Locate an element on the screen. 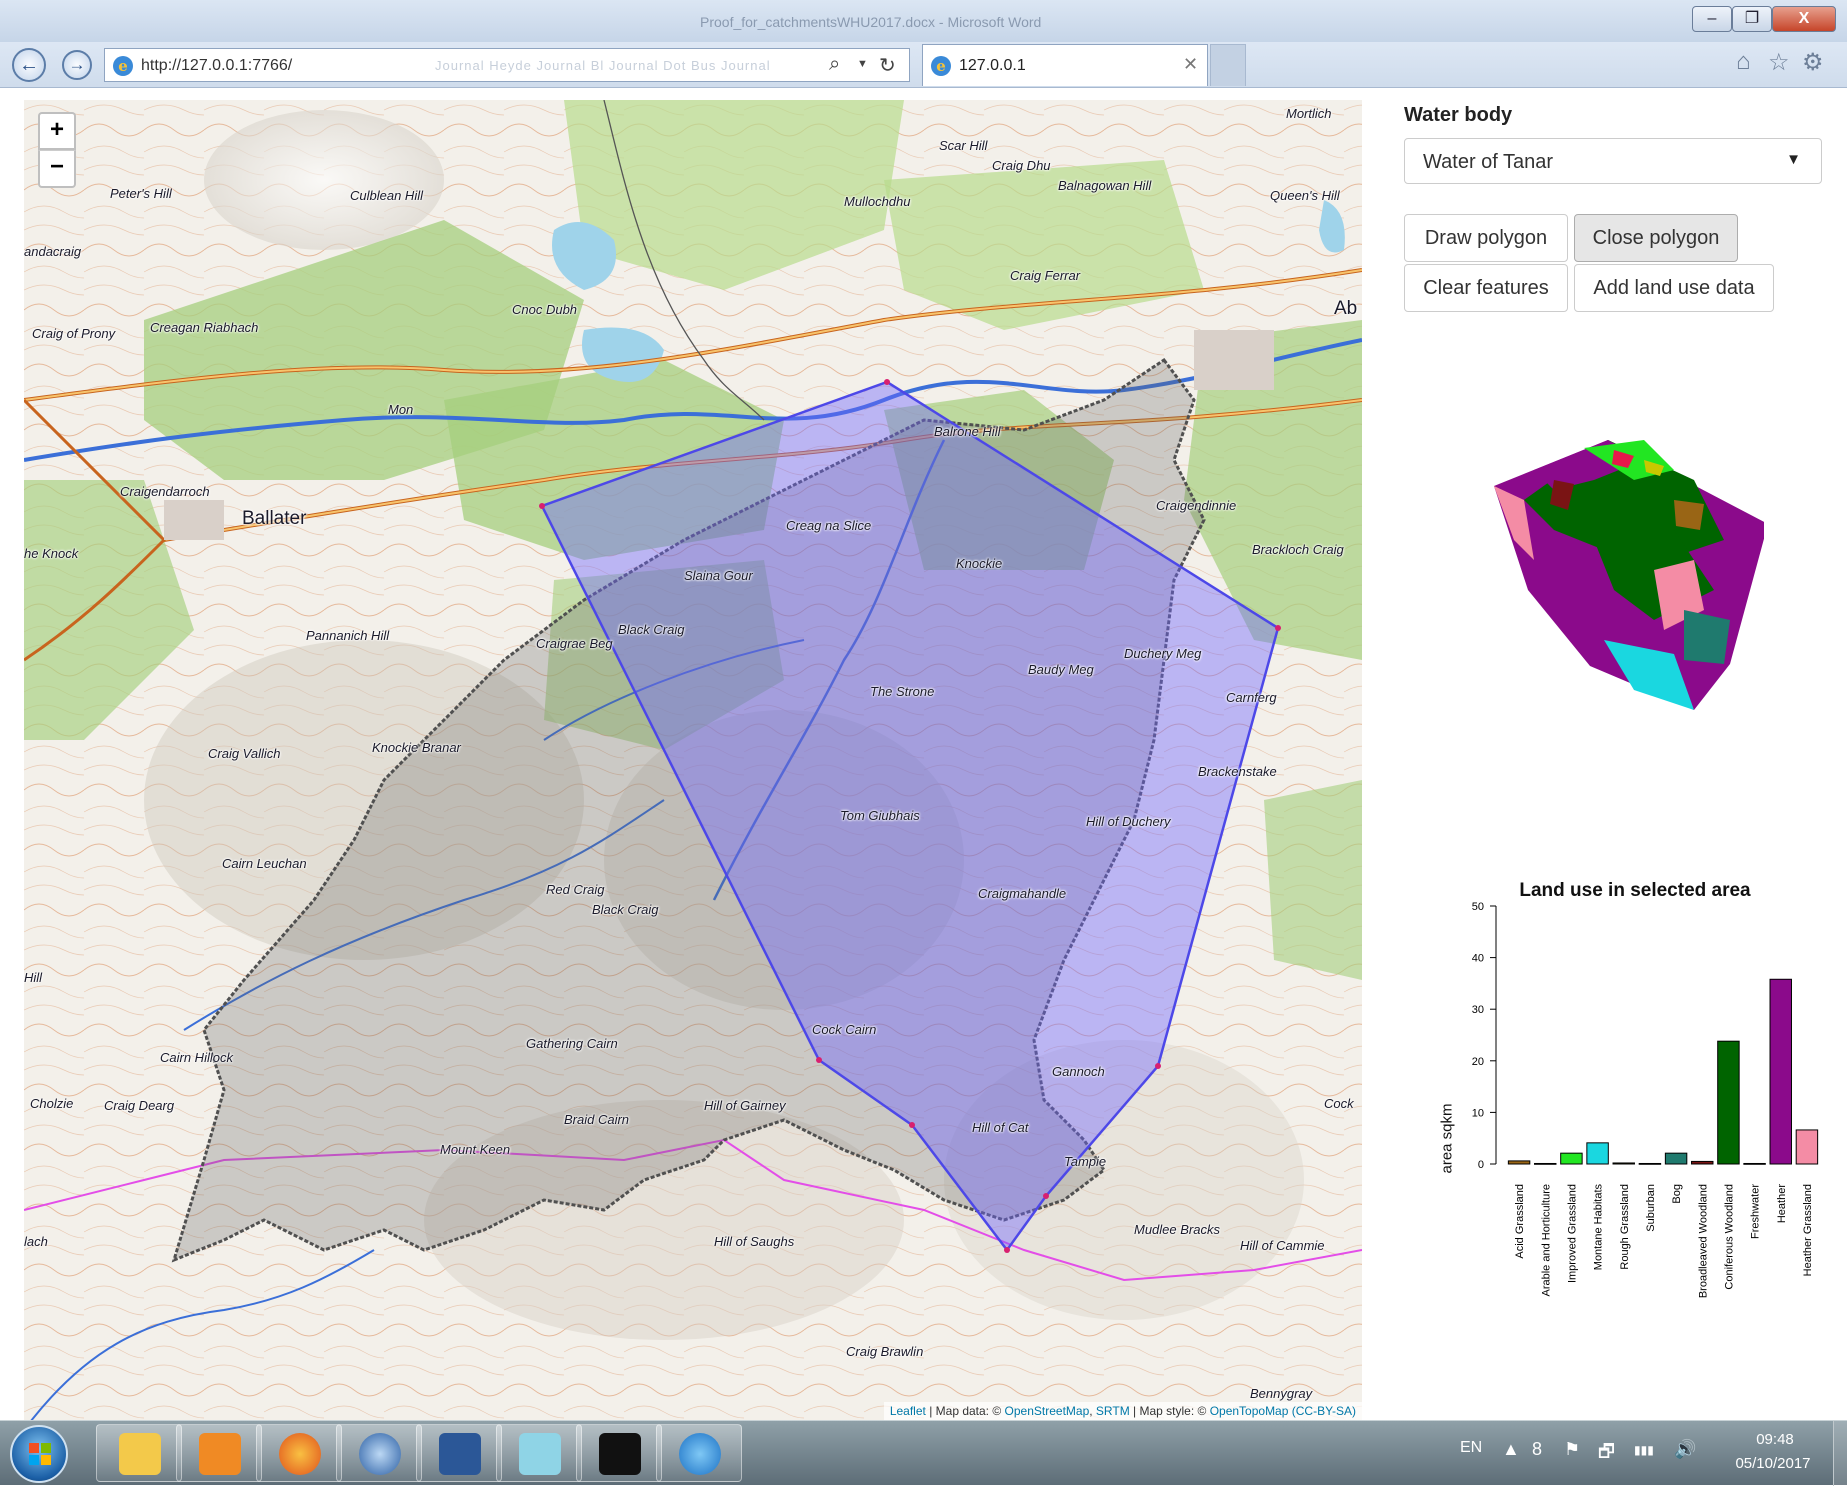 This screenshot has height=1486, width=1847. close-icon: ✕ is located at coordinates (1190, 64).